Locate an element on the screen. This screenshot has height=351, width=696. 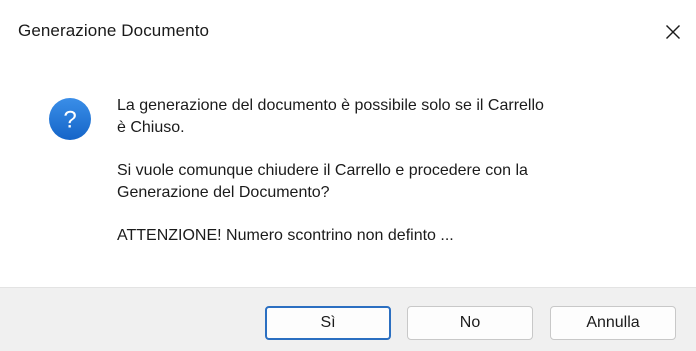
dialog-title: Generazione Documento is located at coordinates (114, 30).